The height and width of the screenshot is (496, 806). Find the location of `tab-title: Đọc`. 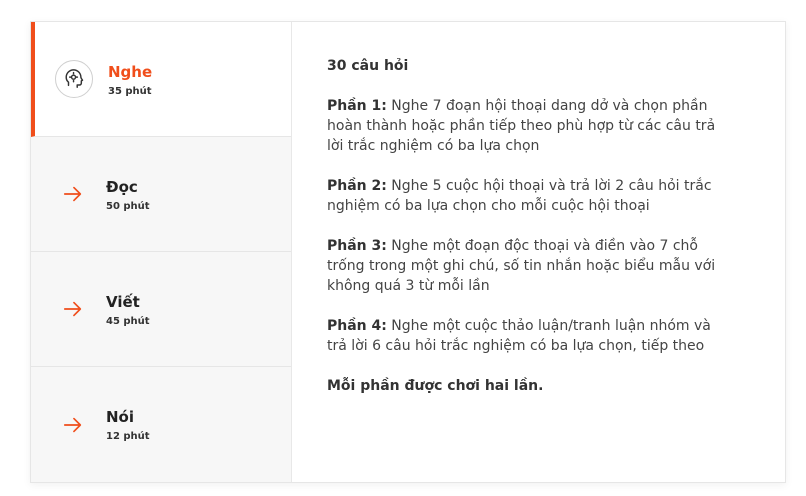

tab-title: Đọc is located at coordinates (122, 186).